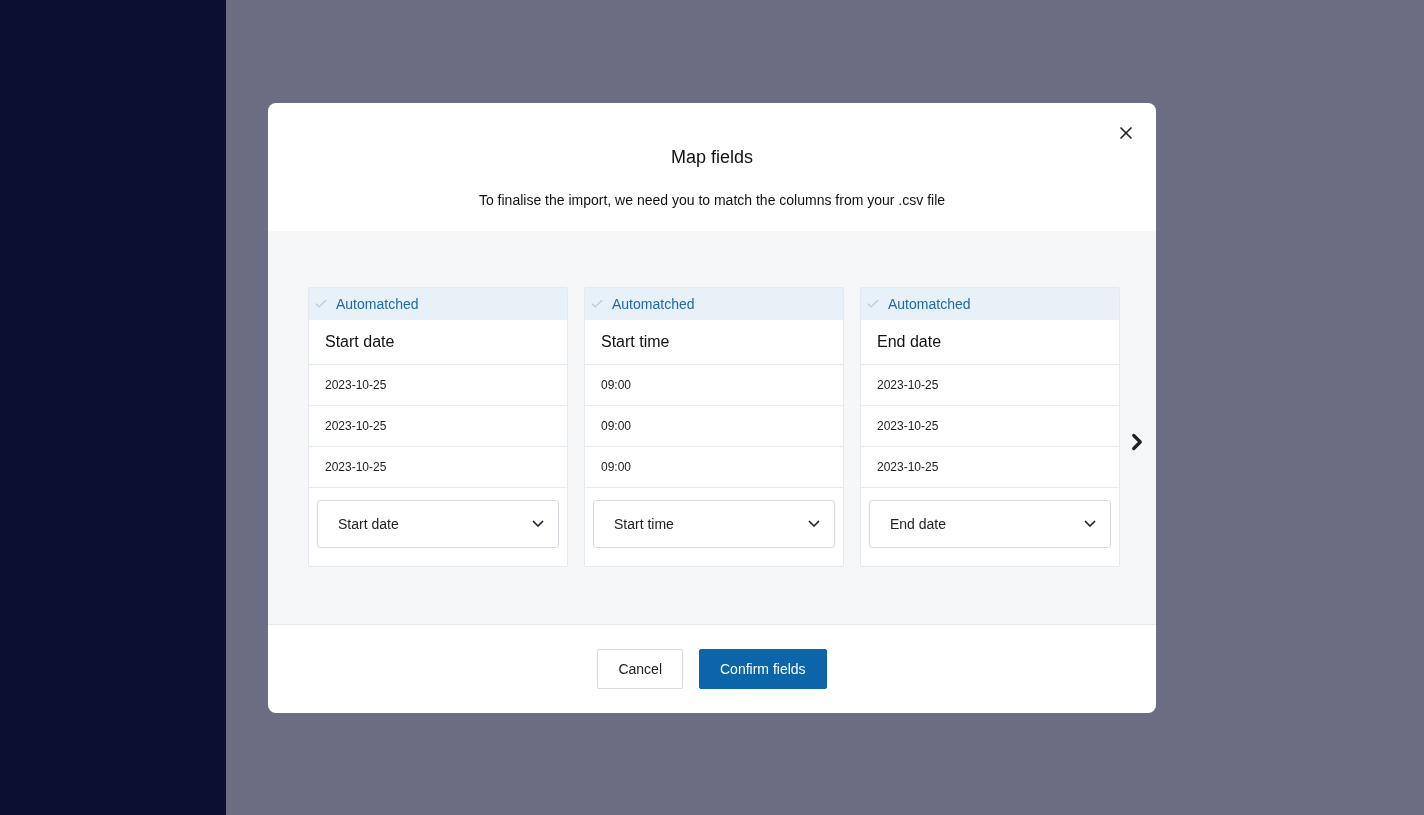  What do you see at coordinates (714, 342) in the screenshot?
I see `column-header: Start time` at bounding box center [714, 342].